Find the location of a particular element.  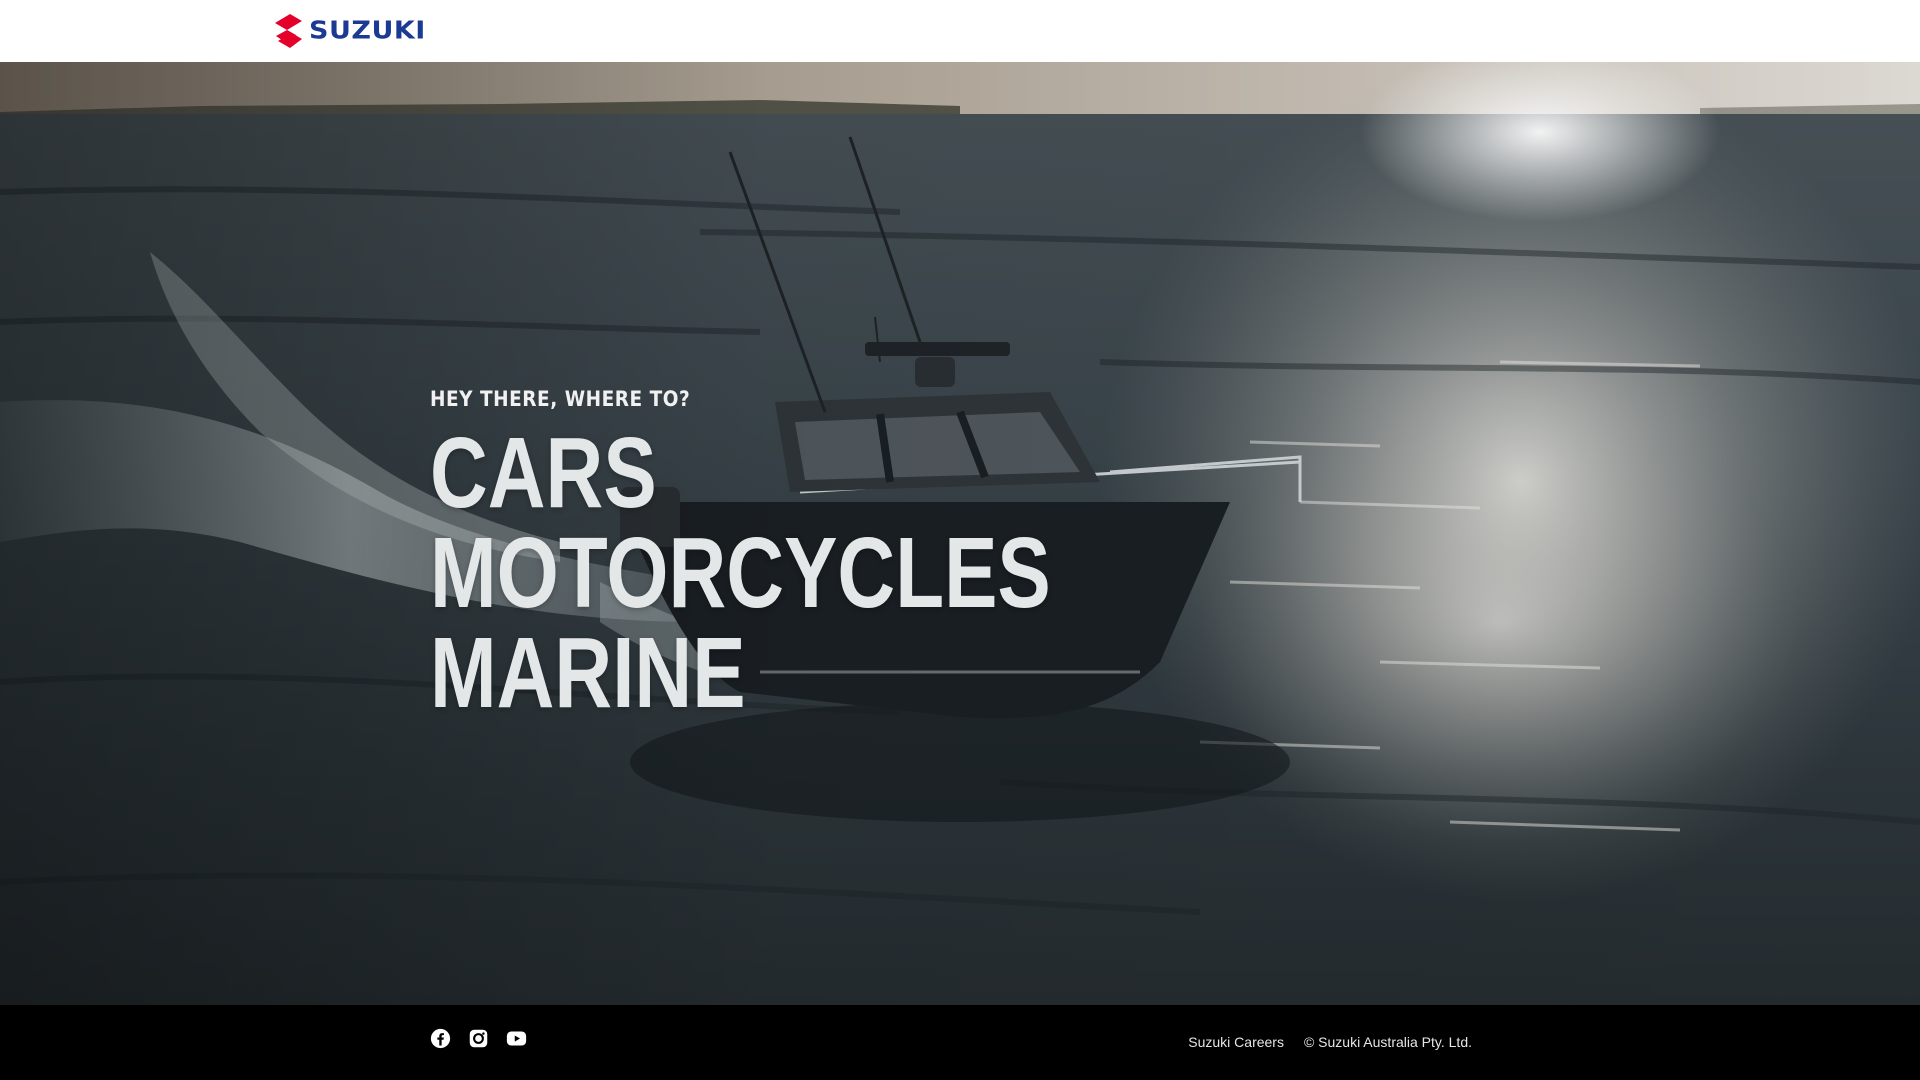

marine-link: MARINE is located at coordinates (740, 673).